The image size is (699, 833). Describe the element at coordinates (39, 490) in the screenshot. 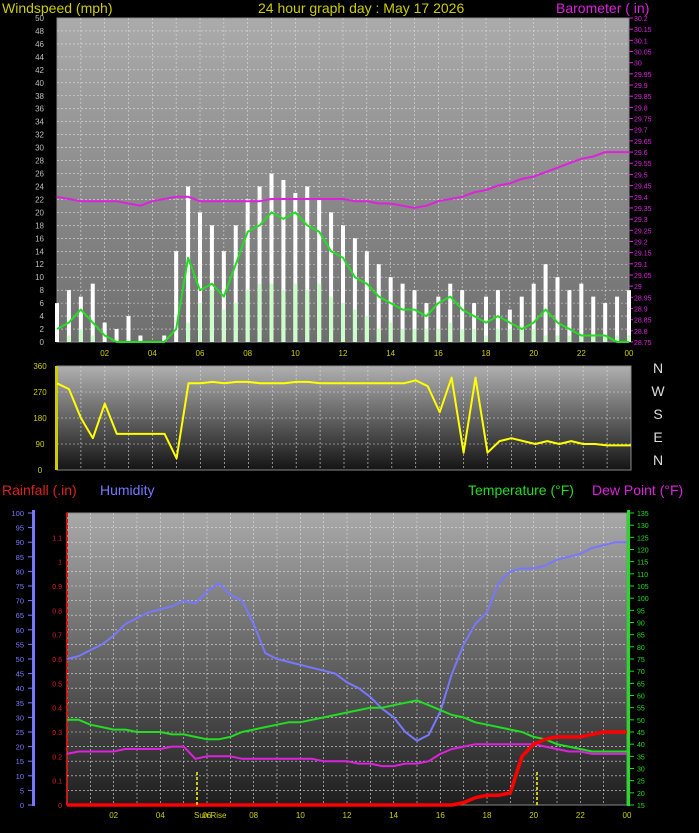

I see `rainfall-label: Rainfall (.in)` at that location.